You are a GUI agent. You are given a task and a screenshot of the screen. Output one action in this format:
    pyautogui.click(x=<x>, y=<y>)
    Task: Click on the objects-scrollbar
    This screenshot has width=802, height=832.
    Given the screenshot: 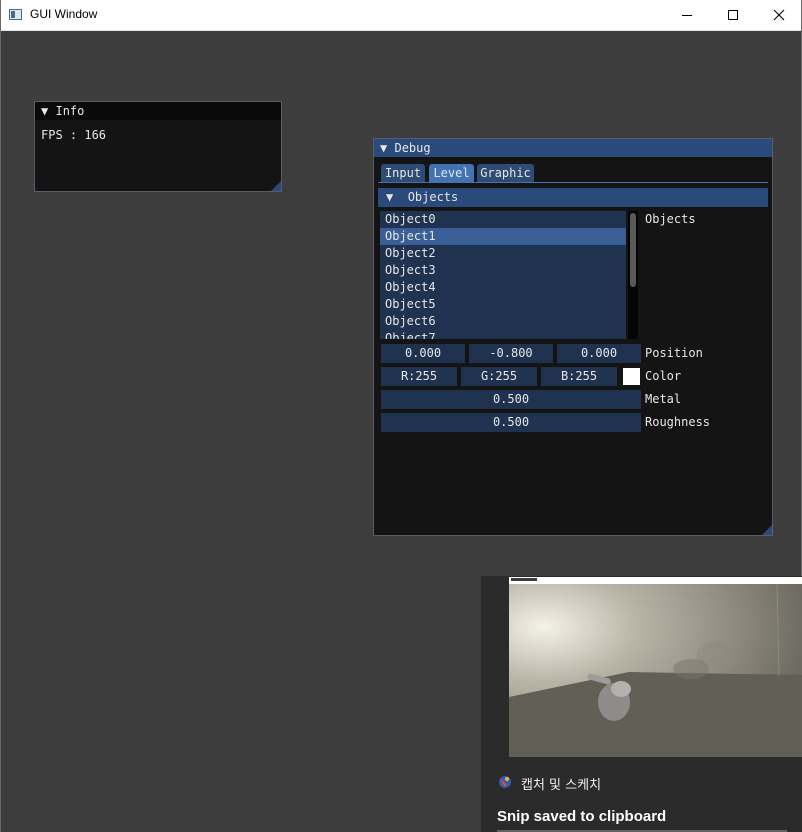 What is the action you would take?
    pyautogui.click(x=633, y=275)
    